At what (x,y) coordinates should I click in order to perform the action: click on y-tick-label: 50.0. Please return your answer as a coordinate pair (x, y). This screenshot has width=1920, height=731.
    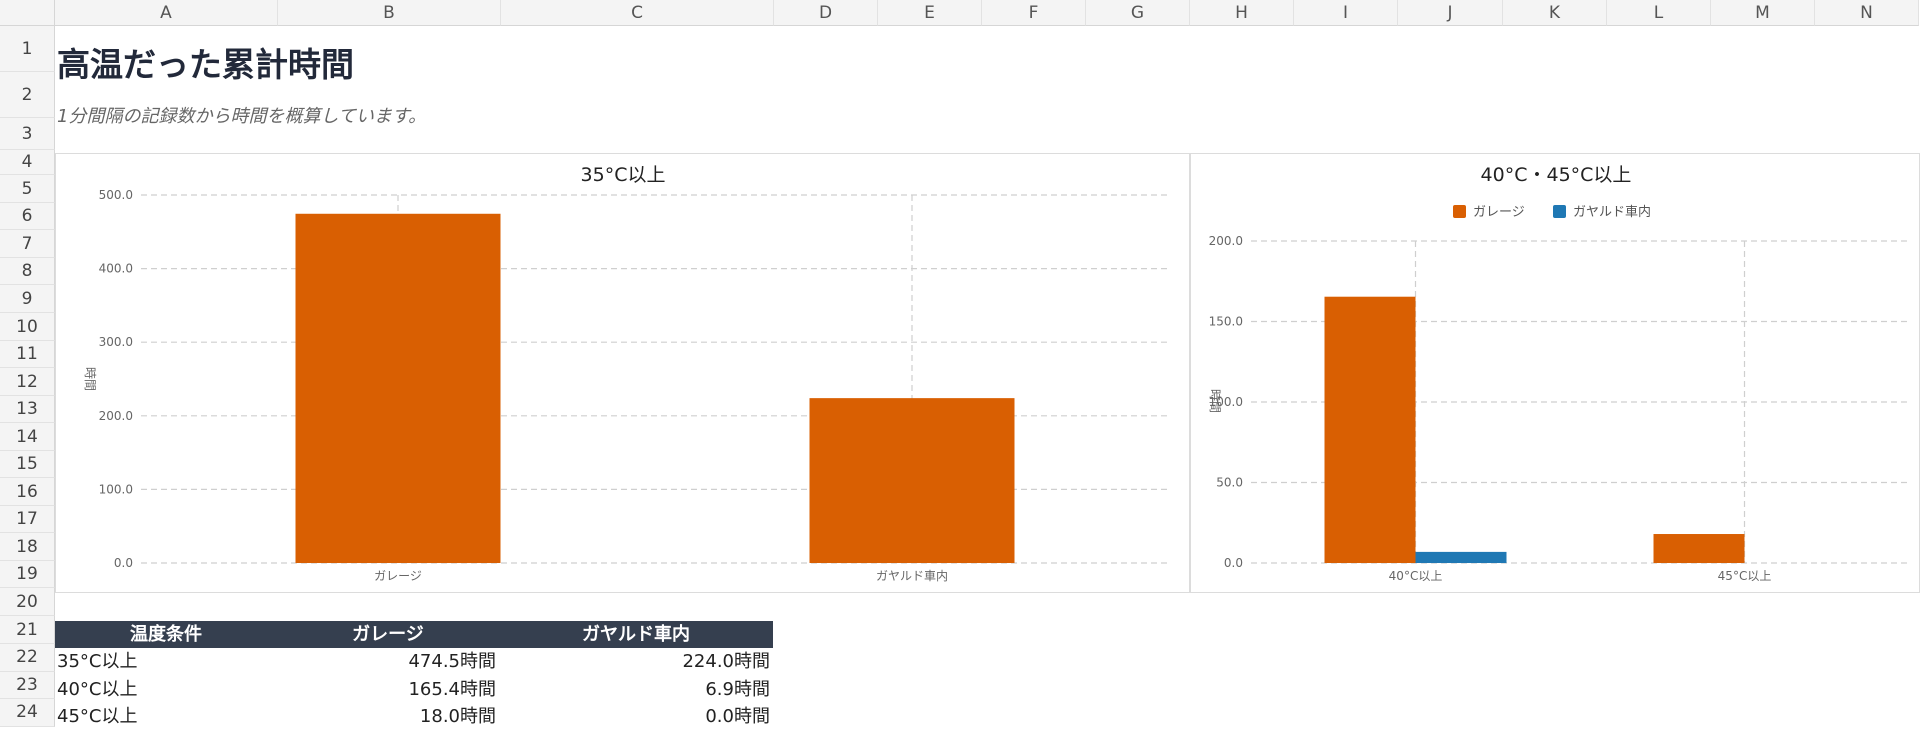
    Looking at the image, I should click on (1229, 483).